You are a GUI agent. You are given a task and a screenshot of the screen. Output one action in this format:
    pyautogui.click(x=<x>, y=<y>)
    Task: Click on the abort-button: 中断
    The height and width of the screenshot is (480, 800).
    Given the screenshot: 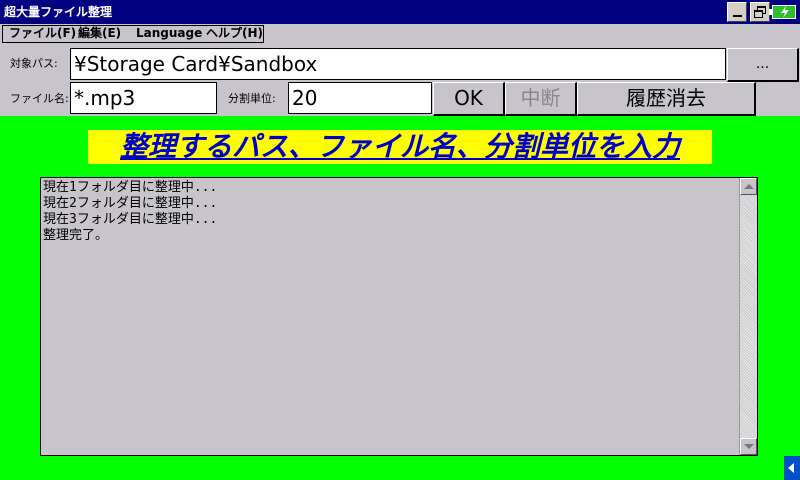 What is the action you would take?
    pyautogui.click(x=541, y=99)
    